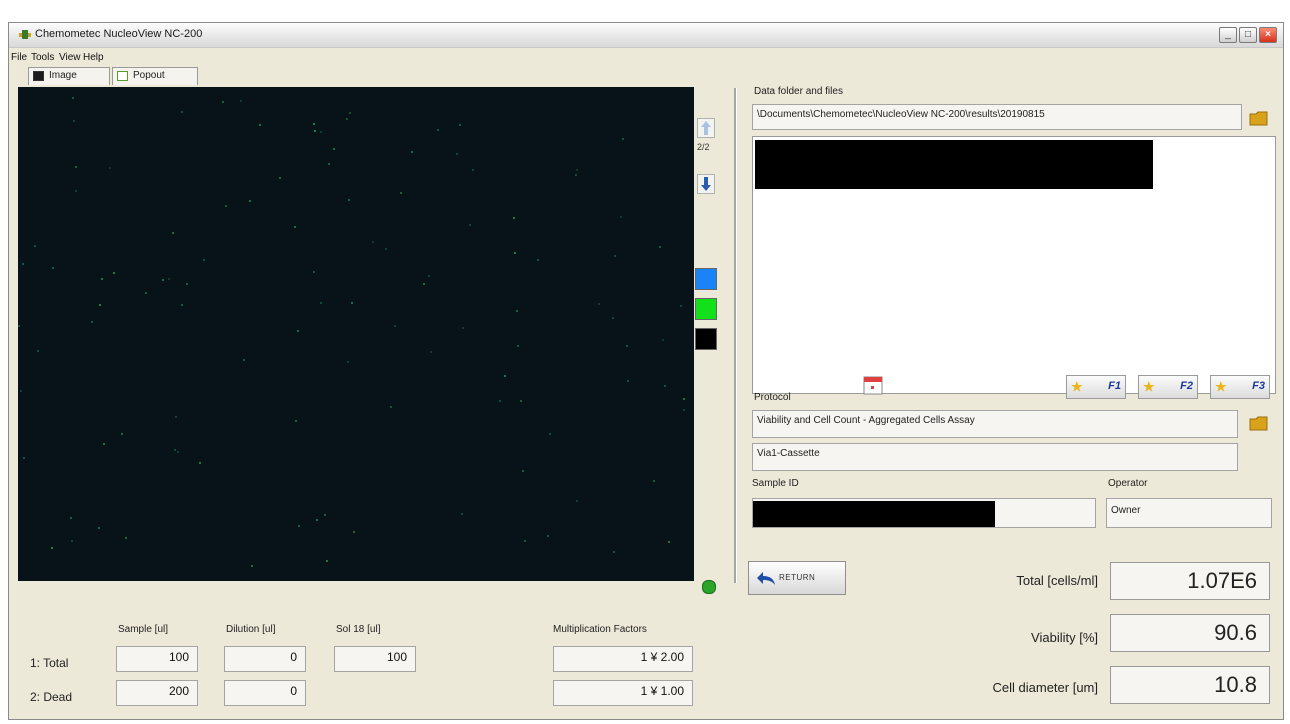 Image resolution: width=1290 pixels, height=724 pixels. Describe the element at coordinates (646, 58) in the screenshot. I see `menu-bar: File Tools View Help` at that location.